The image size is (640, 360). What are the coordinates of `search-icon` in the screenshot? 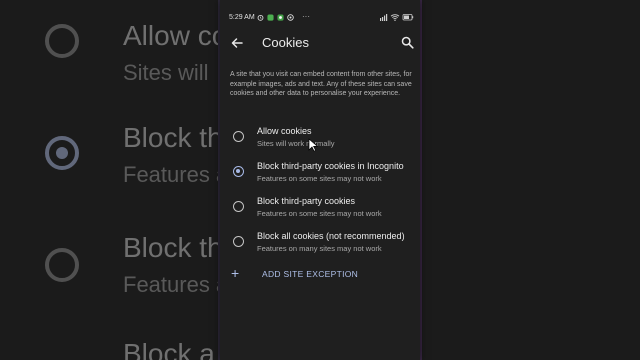 It's located at (407, 42).